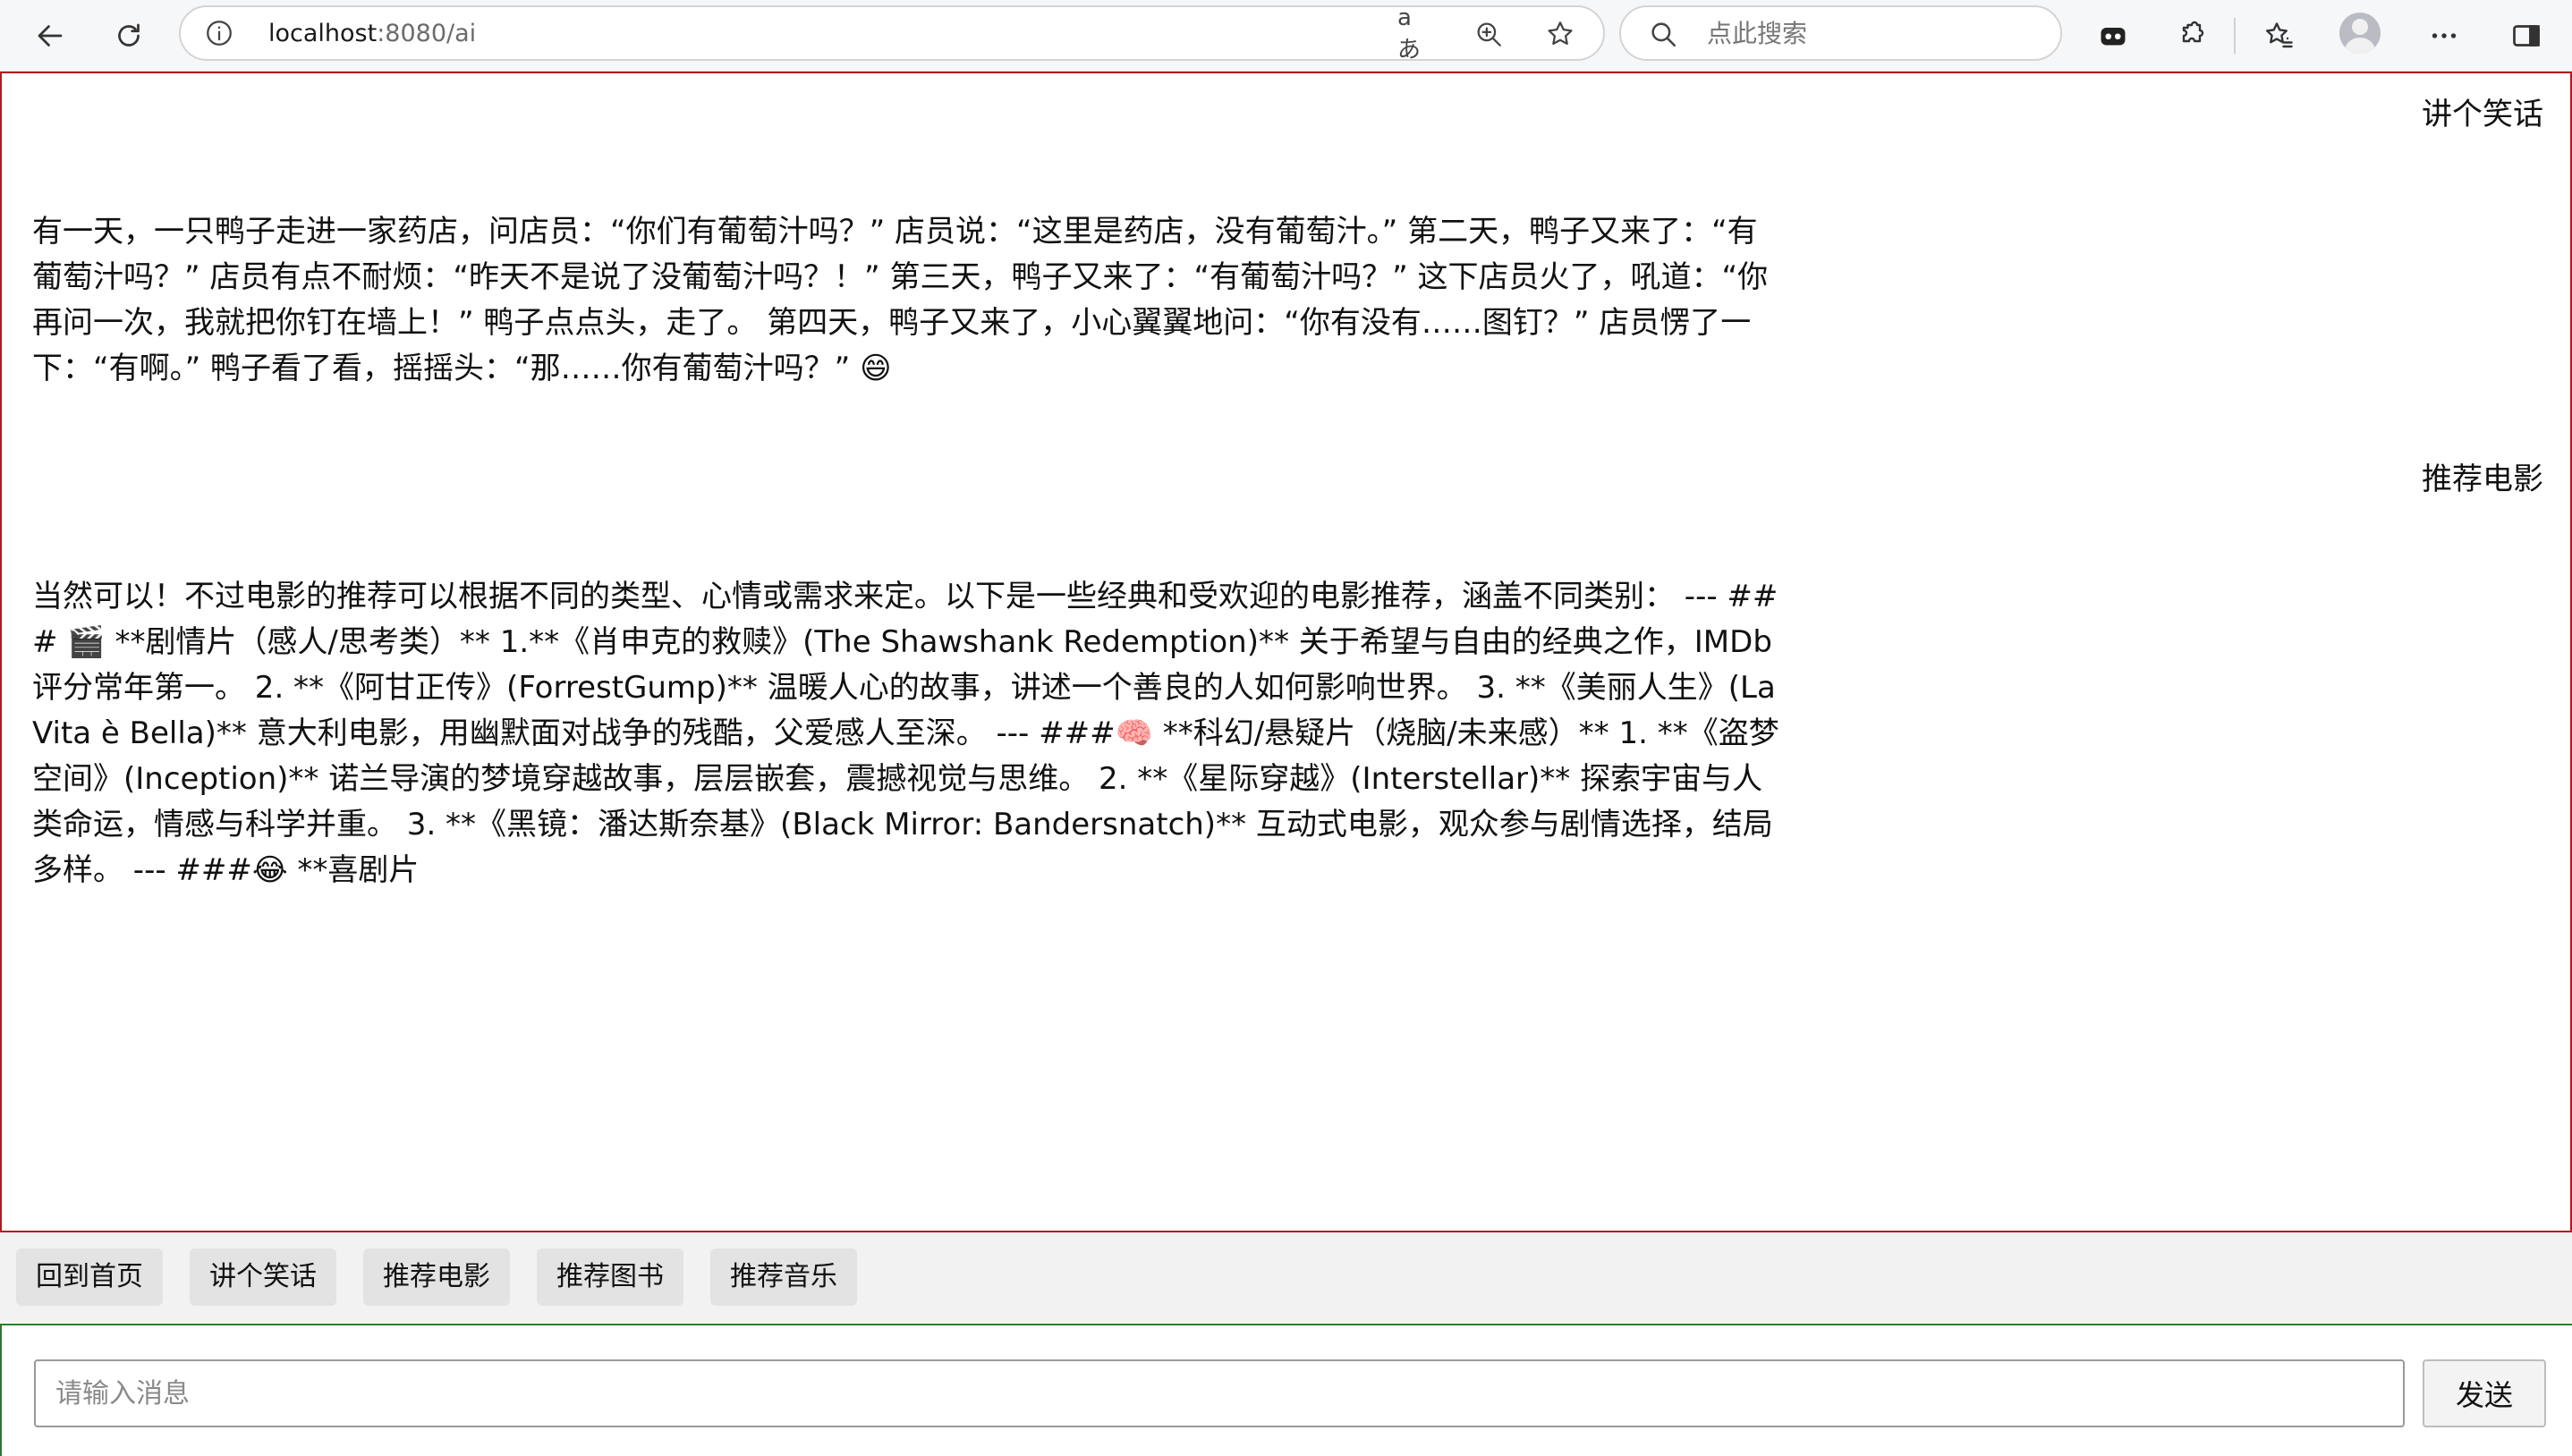 This screenshot has height=1456, width=2572. Describe the element at coordinates (610, 1277) in the screenshot. I see `recommend-book-button: 推荐图书` at that location.